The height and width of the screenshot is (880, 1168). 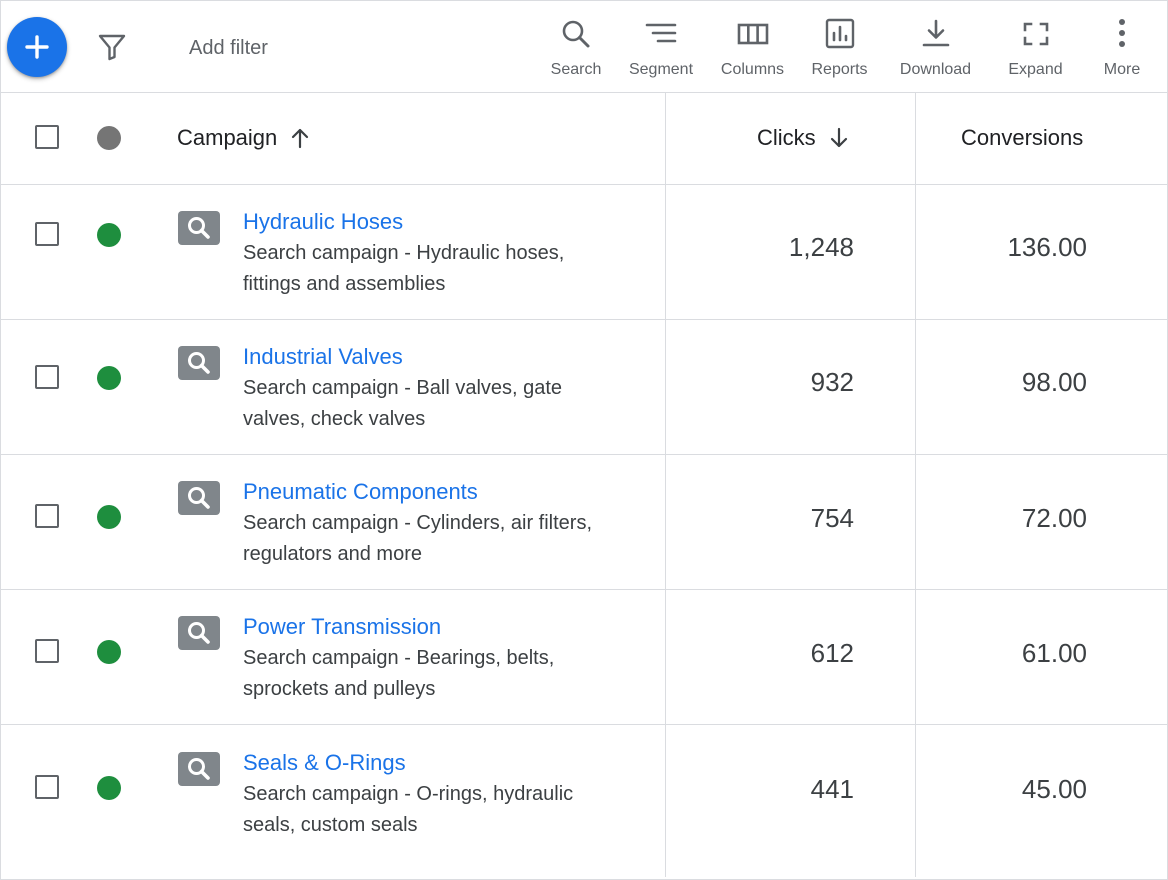 I want to click on columns-label: Columns, so click(x=752, y=69).